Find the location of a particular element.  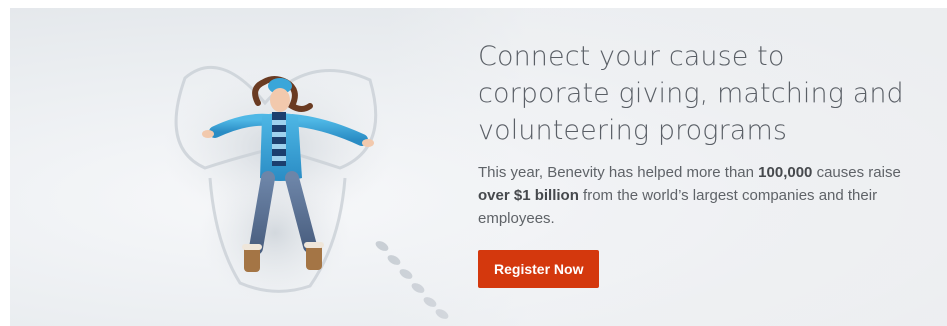

amount-raised: over $1 billion is located at coordinates (528, 195).